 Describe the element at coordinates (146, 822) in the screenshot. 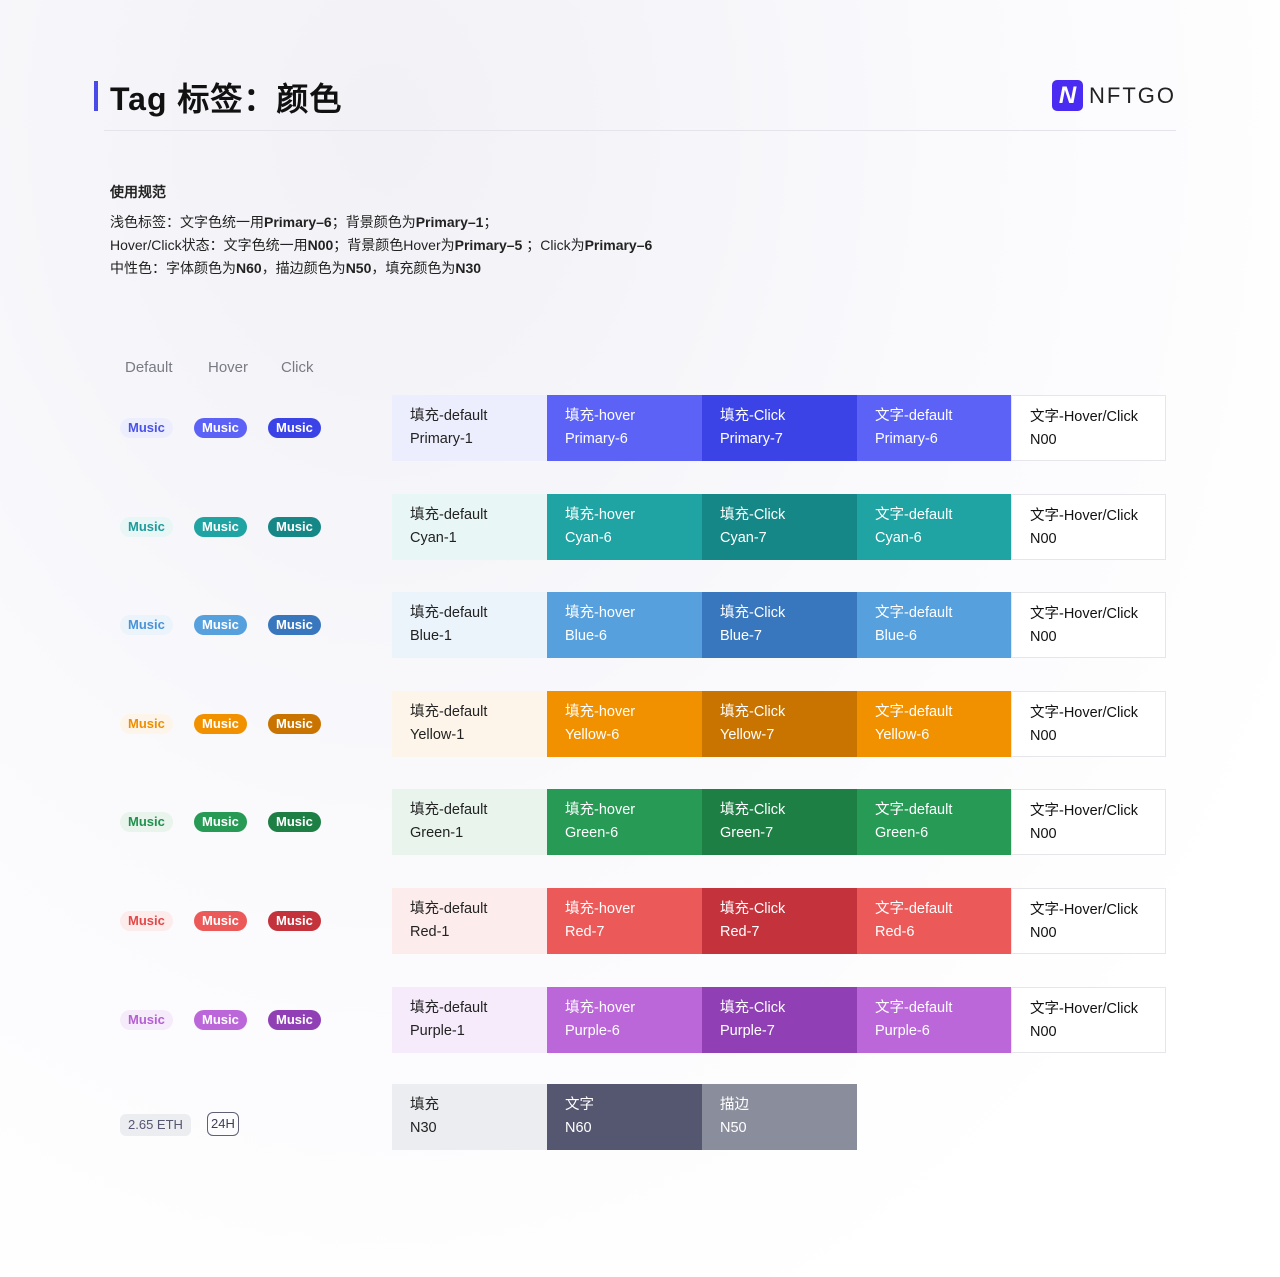

I see `tag-green-default: Music` at that location.